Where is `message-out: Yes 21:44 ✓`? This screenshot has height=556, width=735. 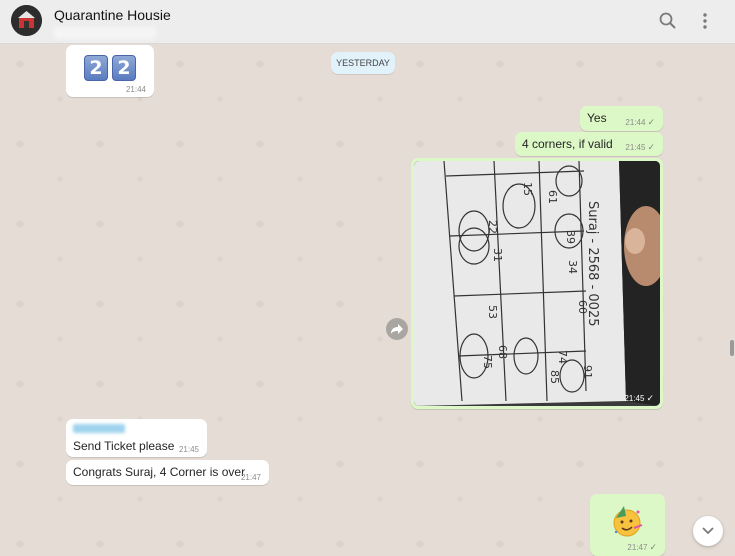 message-out: Yes 21:44 ✓ is located at coordinates (621, 118).